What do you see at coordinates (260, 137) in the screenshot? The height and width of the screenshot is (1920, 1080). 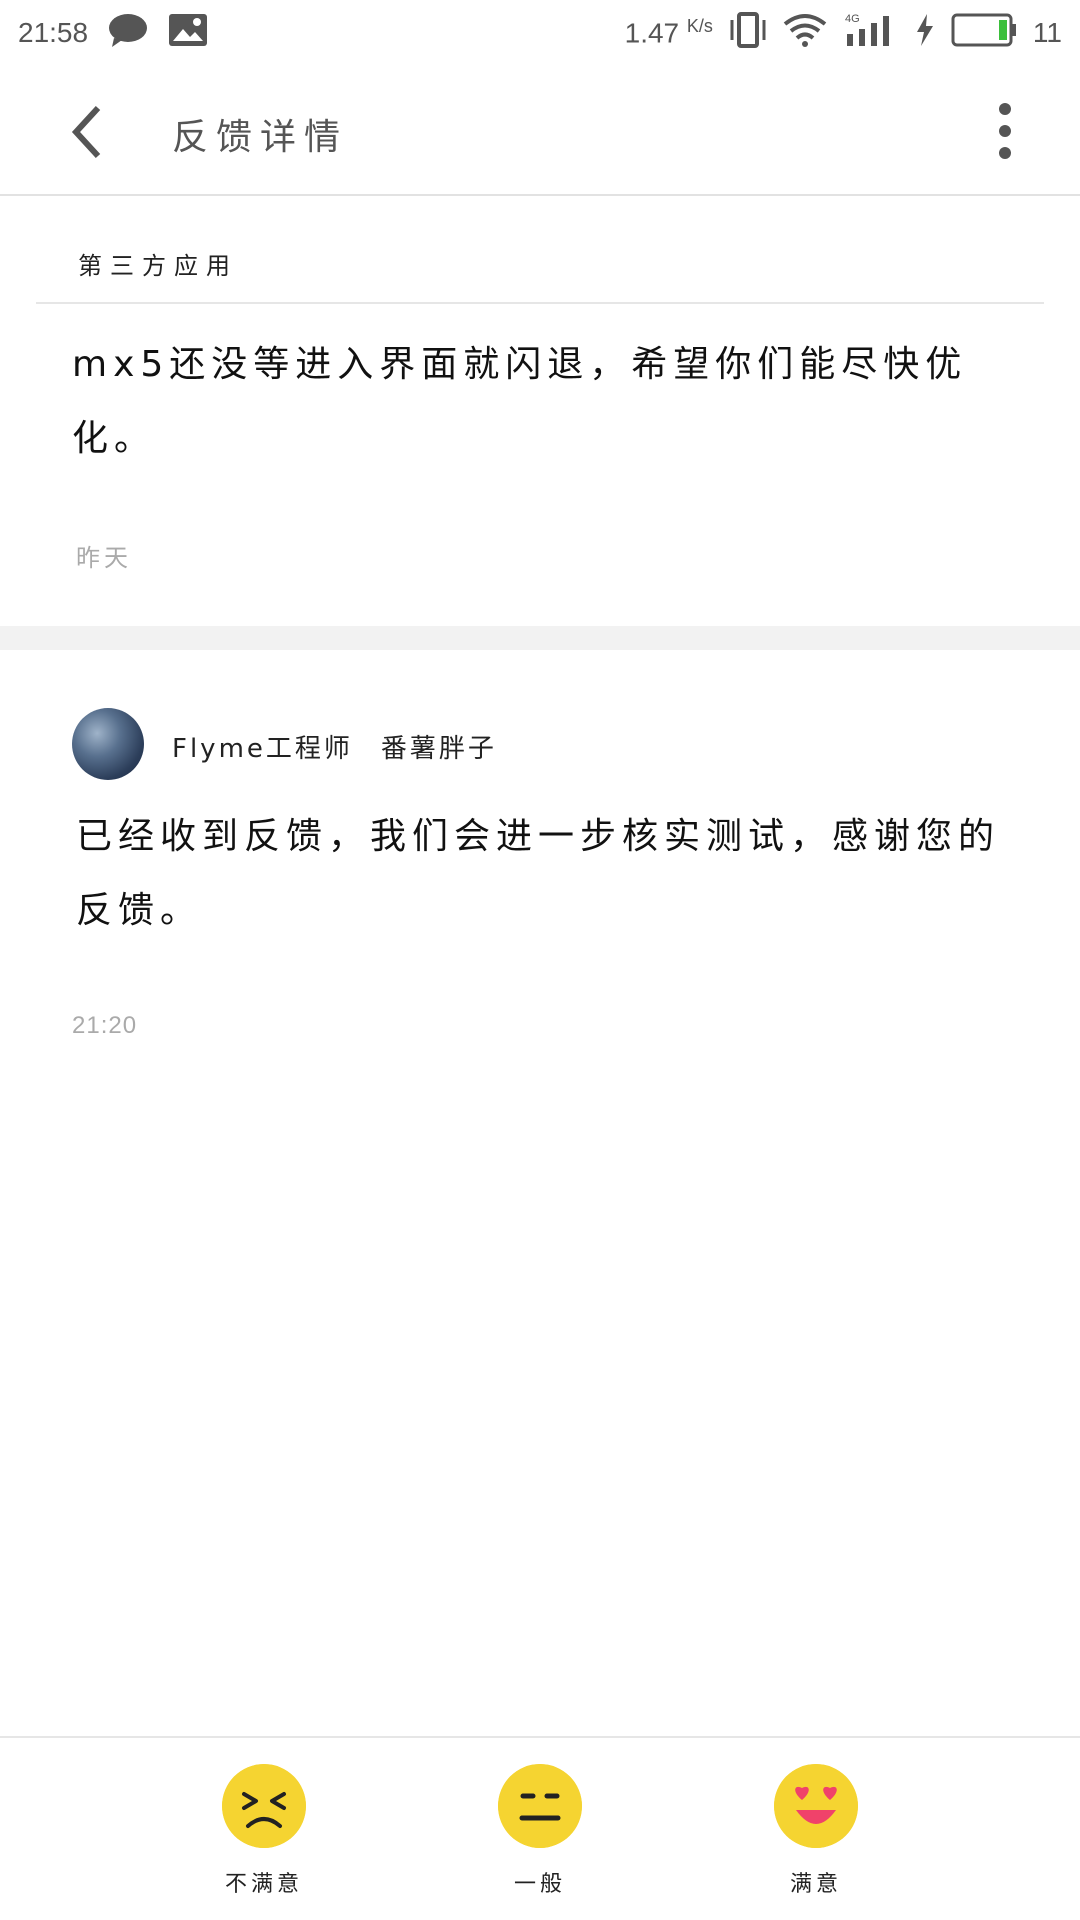 I see `page-title: 反馈详情` at bounding box center [260, 137].